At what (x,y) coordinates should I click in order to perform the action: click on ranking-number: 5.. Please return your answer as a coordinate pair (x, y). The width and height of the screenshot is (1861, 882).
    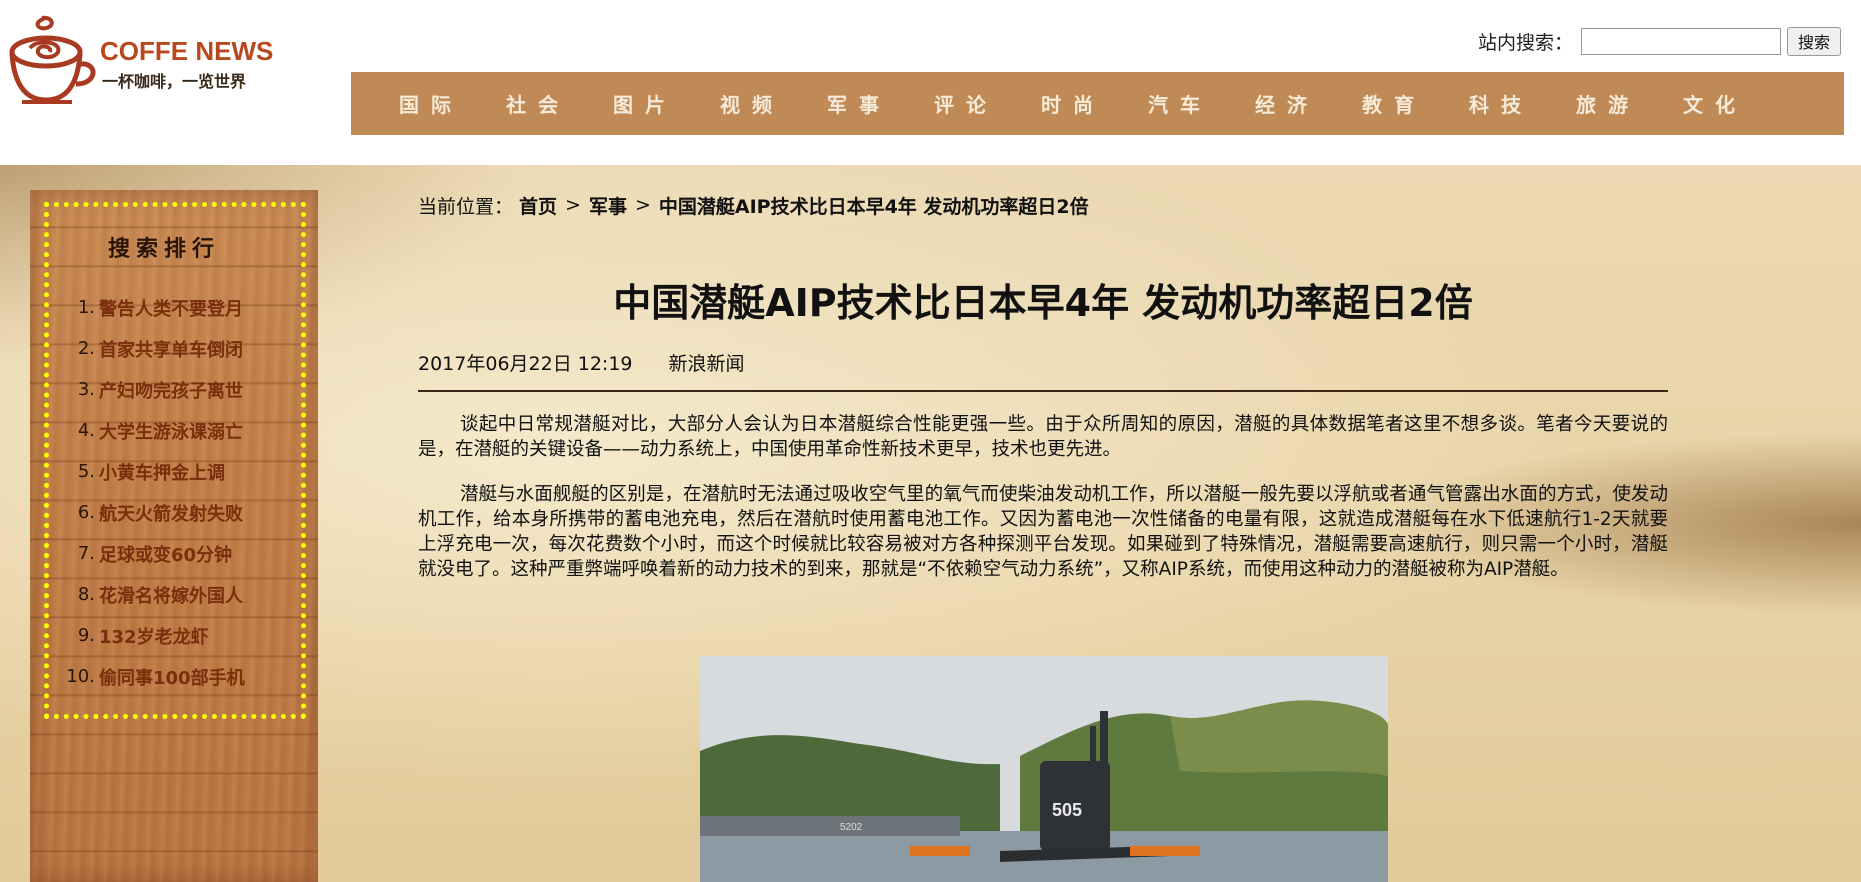
    Looking at the image, I should click on (86, 471).